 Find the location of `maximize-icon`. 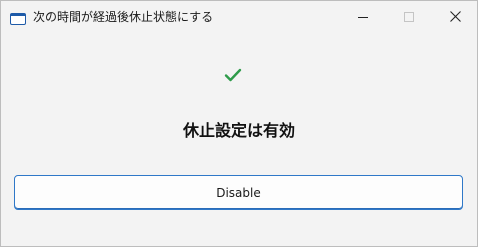

maximize-icon is located at coordinates (409, 16).